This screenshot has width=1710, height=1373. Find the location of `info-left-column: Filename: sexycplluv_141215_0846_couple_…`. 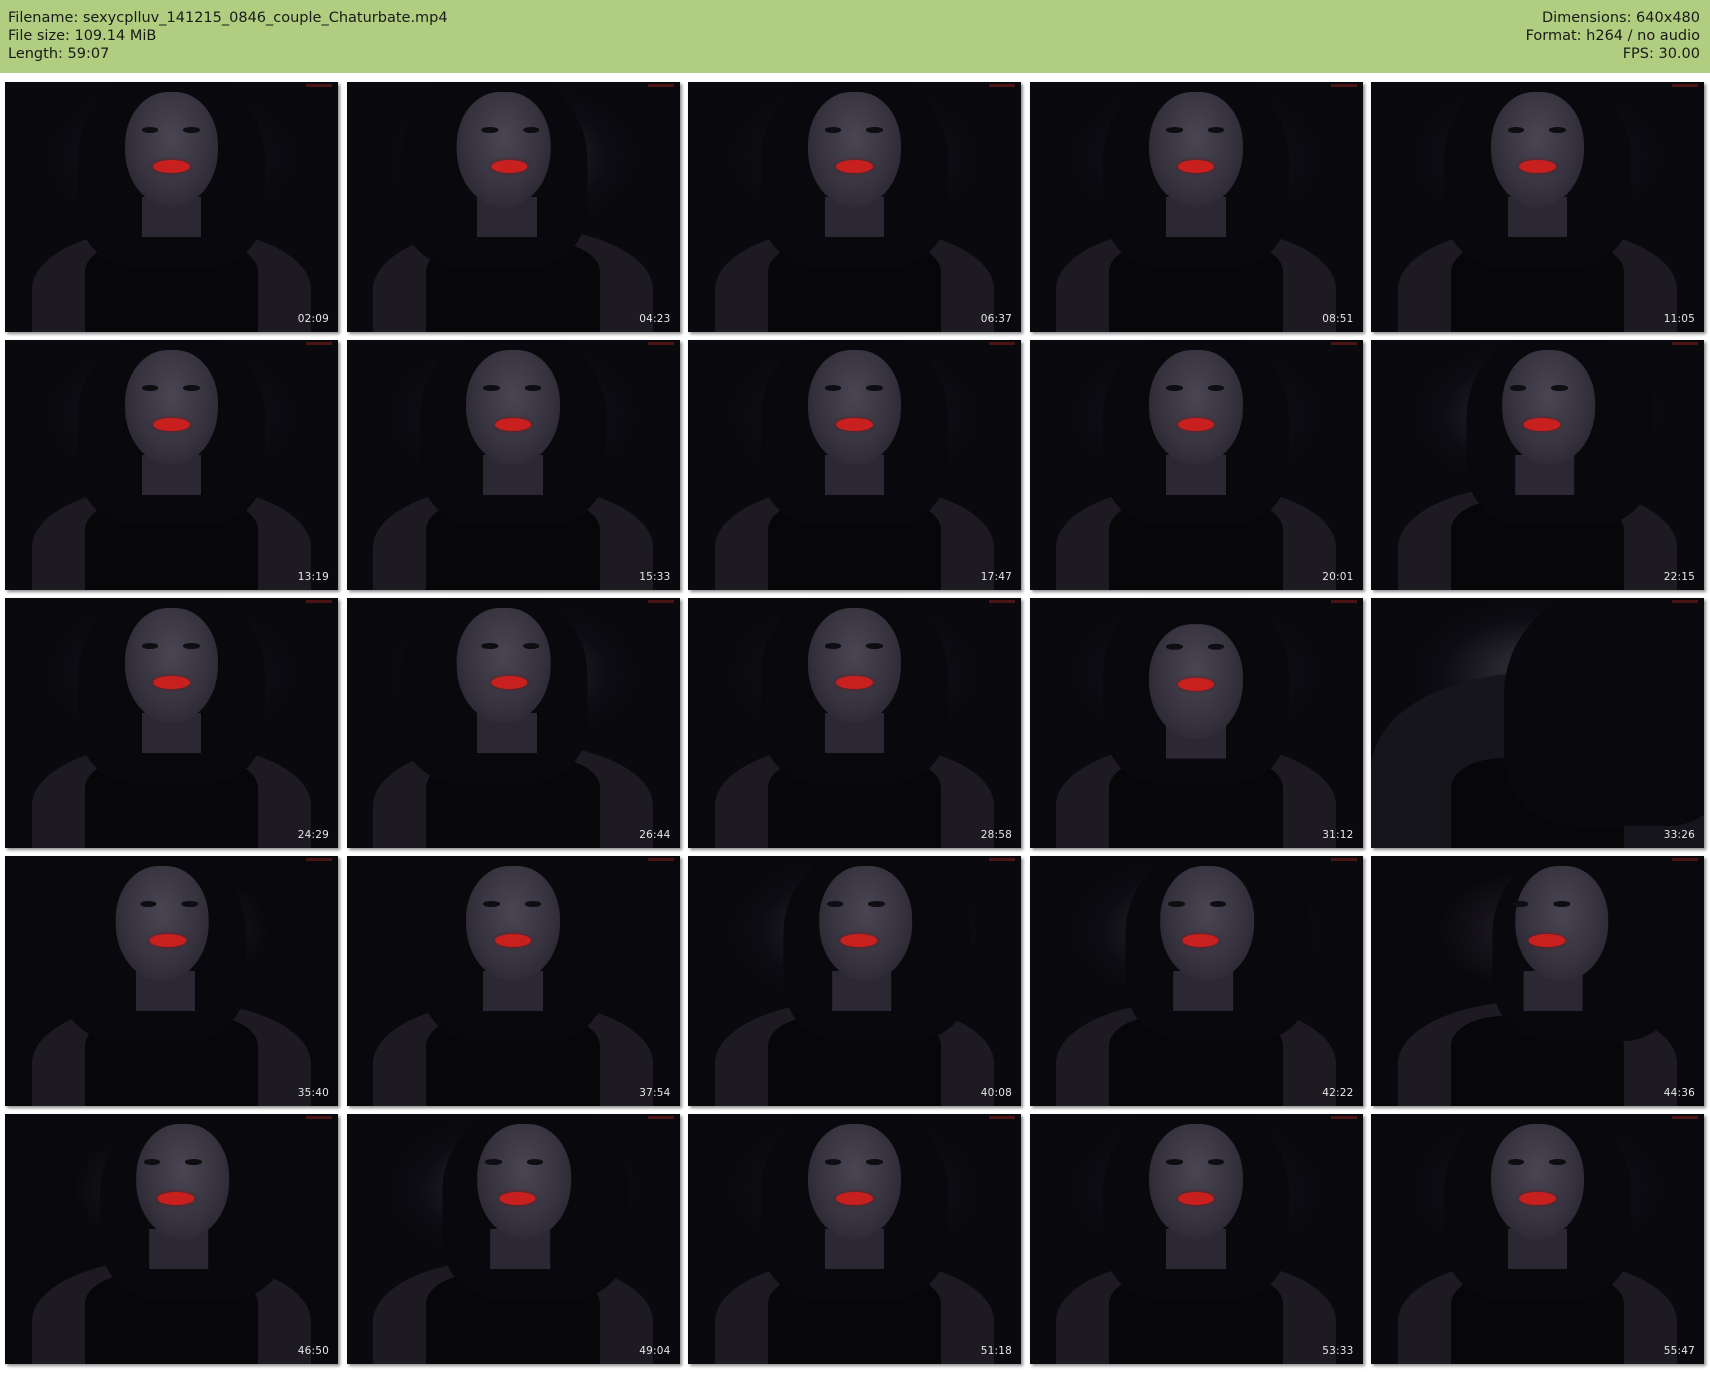

info-left-column: Filename: sexycplluv_141215_0846_couple_… is located at coordinates (228, 36).